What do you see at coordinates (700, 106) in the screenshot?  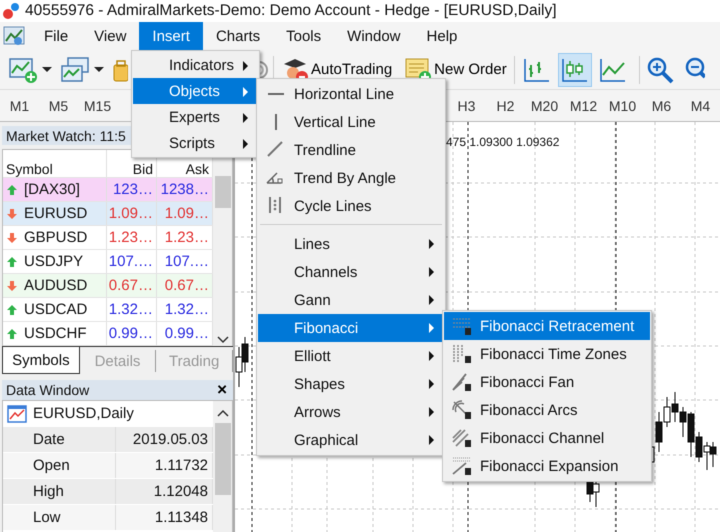 I see `timeframe-button: M4` at bounding box center [700, 106].